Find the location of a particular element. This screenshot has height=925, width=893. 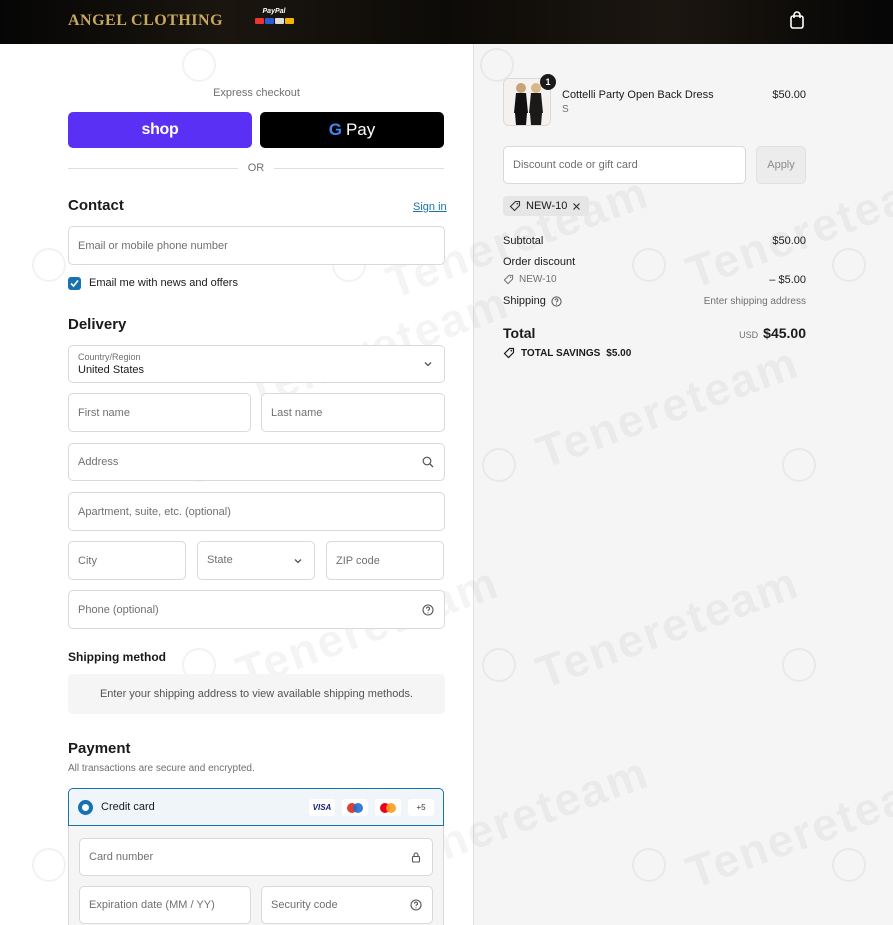

shipping-row: Shipping is located at coordinates (532, 301).